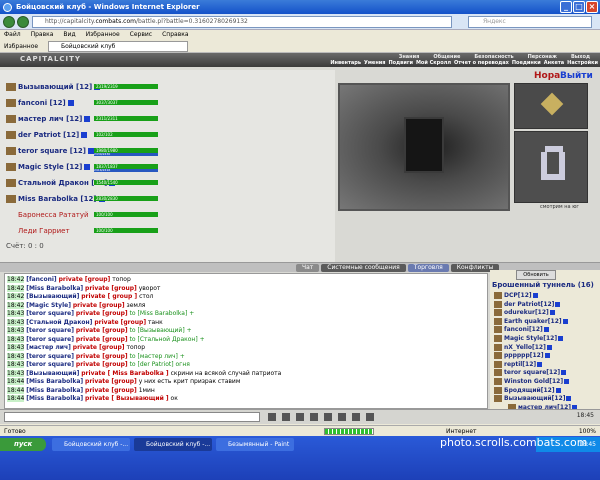 This screenshot has width=600, height=480. I want to click on submenu-profile: Анкета, so click(554, 63).